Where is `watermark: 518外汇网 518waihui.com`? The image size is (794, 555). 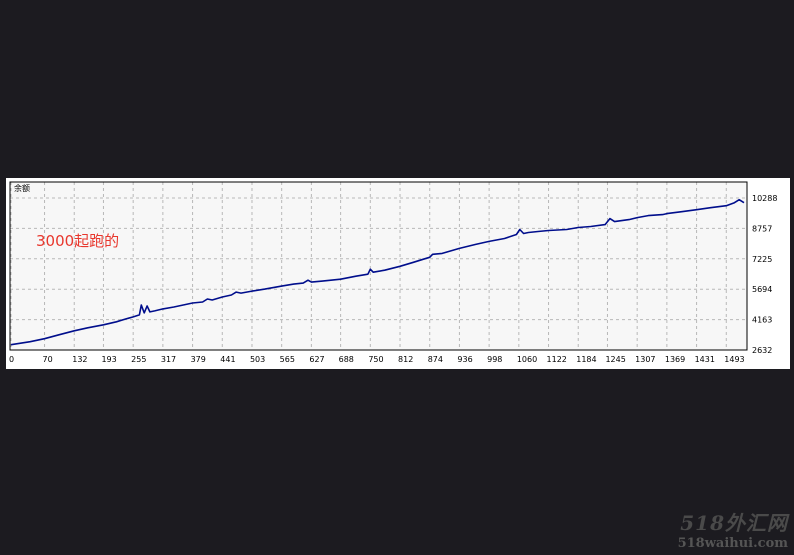
watermark: 518外汇网 518waihui.com is located at coordinates (733, 529).